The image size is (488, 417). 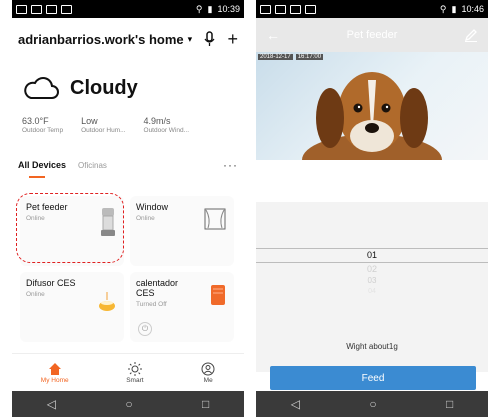 What do you see at coordinates (104, 87) in the screenshot?
I see `weather-condition: Cloudy` at bounding box center [104, 87].